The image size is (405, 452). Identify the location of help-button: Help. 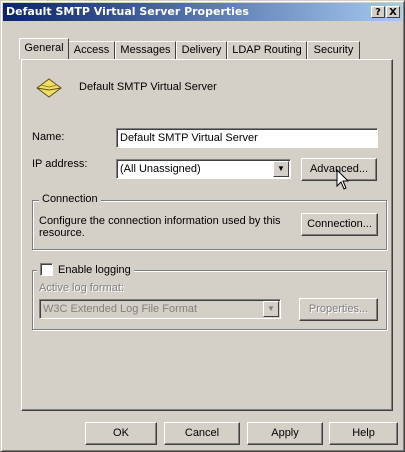
(363, 433).